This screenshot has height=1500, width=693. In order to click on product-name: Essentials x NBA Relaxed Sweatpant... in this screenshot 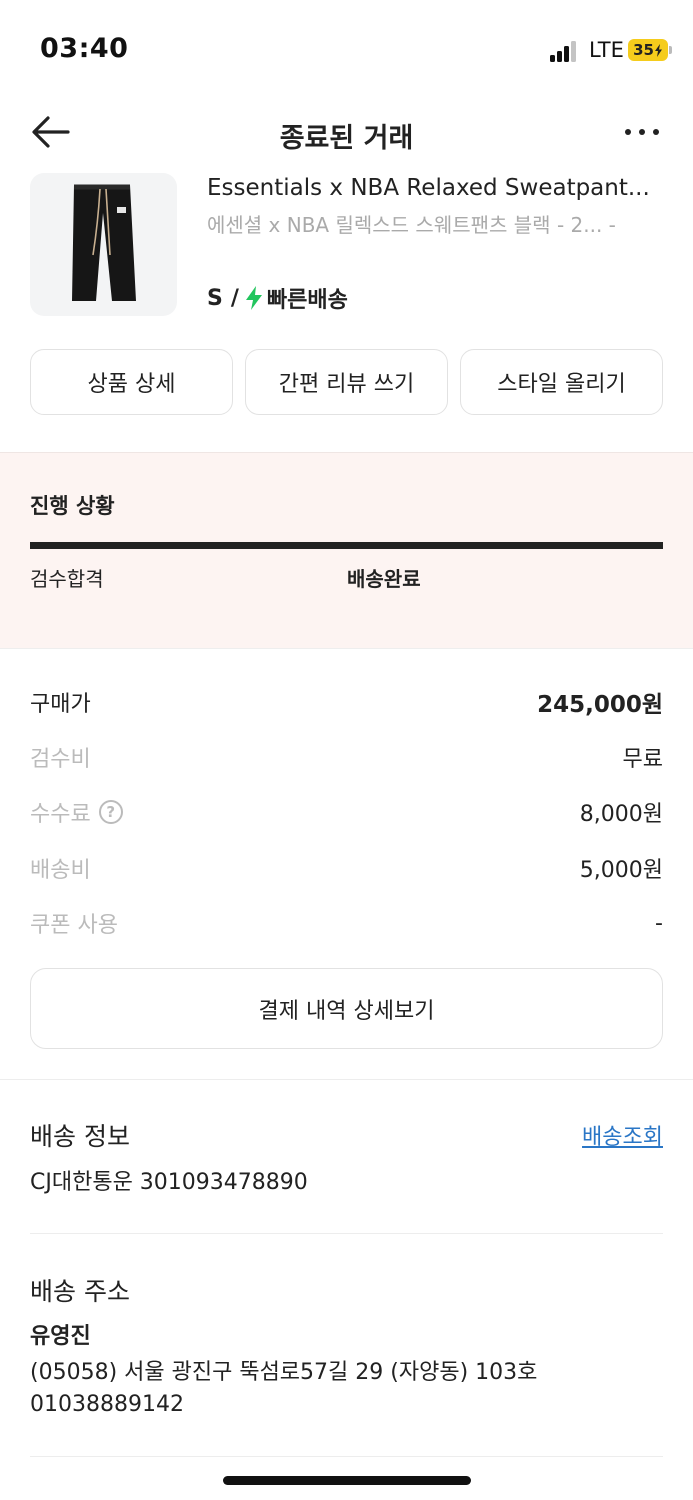, I will do `click(437, 188)`.